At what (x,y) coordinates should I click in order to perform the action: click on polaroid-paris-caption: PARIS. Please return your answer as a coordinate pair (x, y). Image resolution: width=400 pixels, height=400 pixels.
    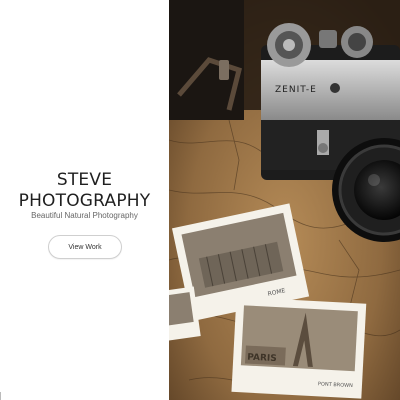
    Looking at the image, I should click on (262, 359).